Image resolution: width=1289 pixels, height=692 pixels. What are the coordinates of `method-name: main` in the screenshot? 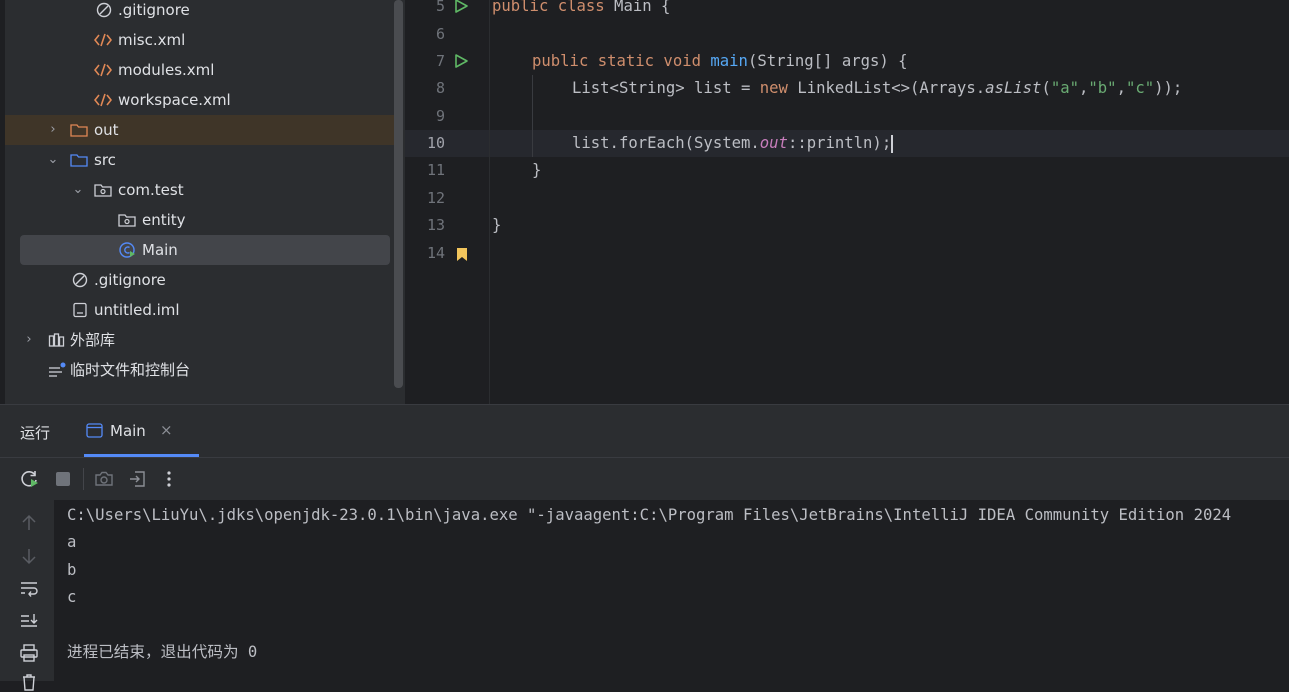 It's located at (729, 61).